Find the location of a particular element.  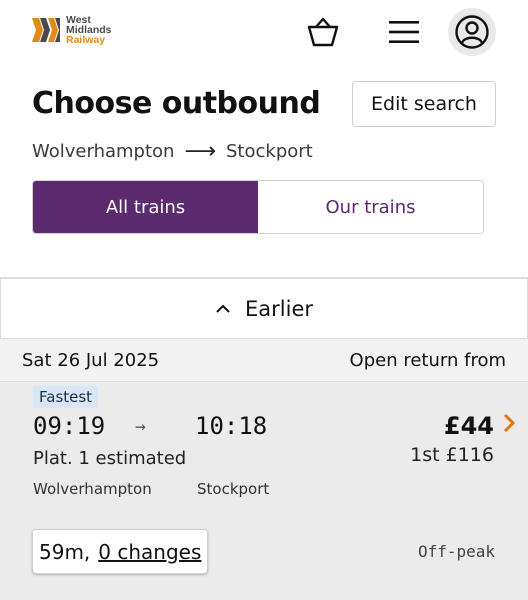

route-destination: Stockport is located at coordinates (269, 151).